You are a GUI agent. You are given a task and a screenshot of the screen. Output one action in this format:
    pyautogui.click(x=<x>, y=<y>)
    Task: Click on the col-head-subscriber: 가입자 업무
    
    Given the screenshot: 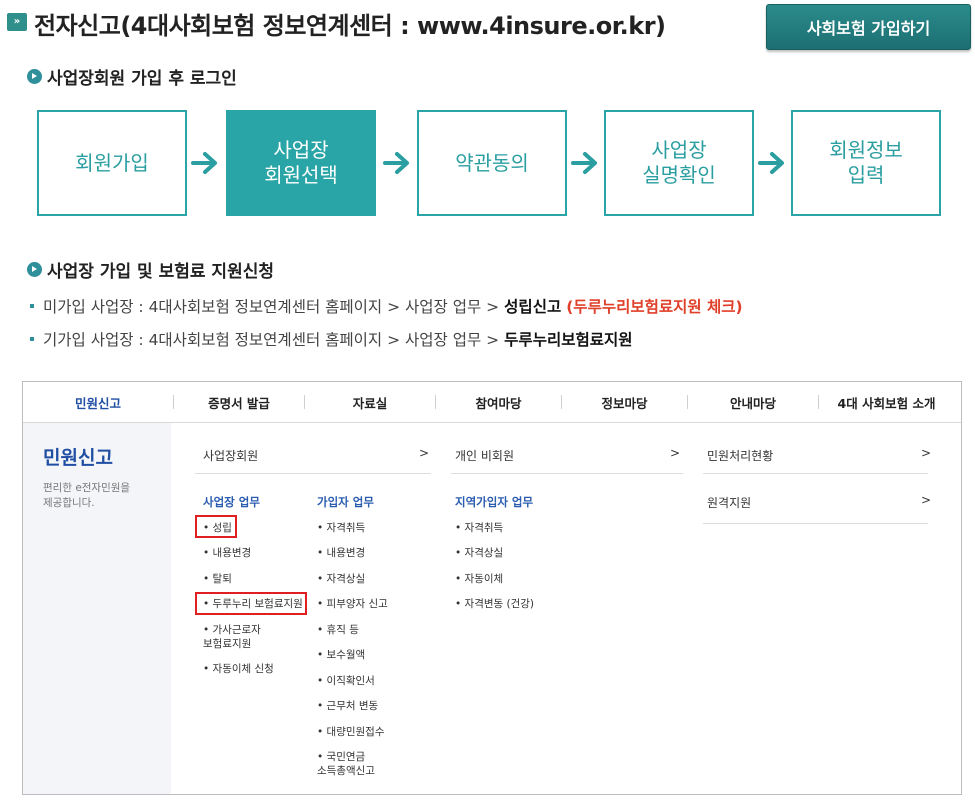 What is the action you would take?
    pyautogui.click(x=345, y=502)
    